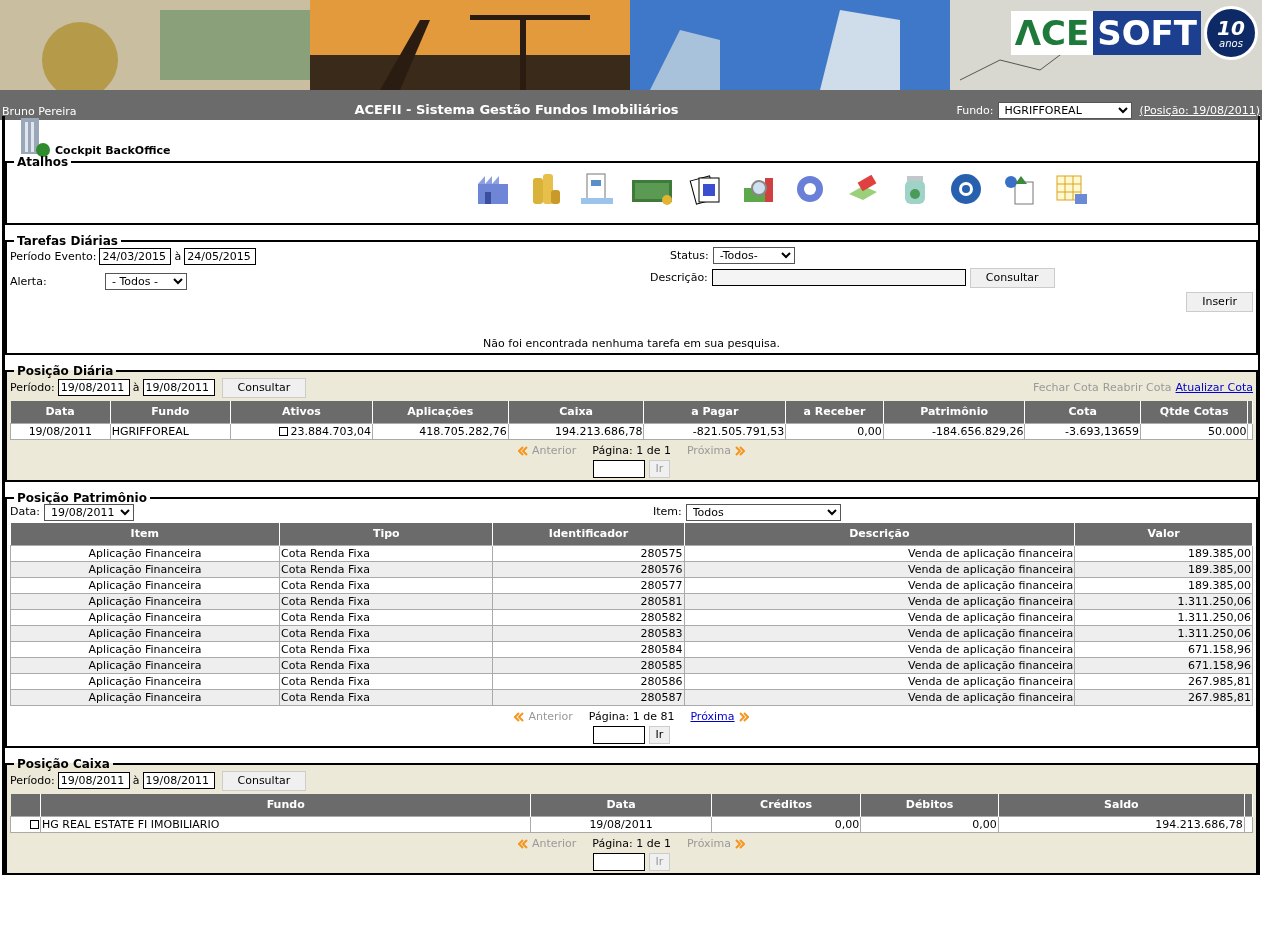 Image resolution: width=1262 pixels, height=927 pixels. What do you see at coordinates (929, 805) in the screenshot?
I see `column-header: Débitos` at bounding box center [929, 805].